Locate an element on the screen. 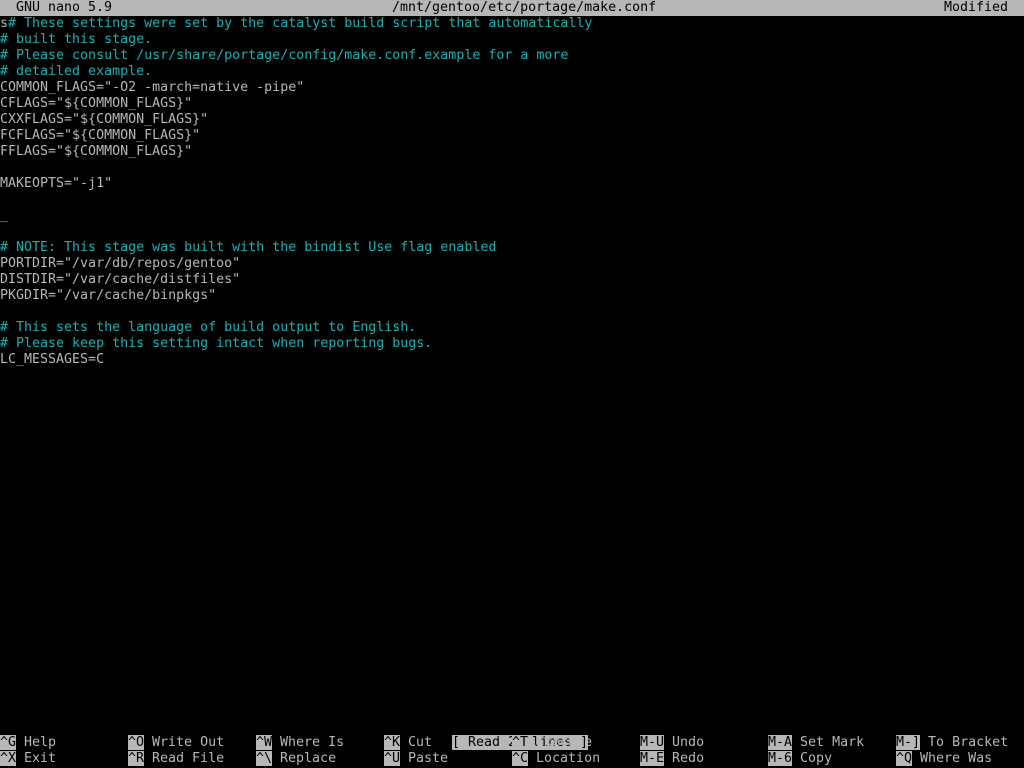 Image resolution: width=1024 pixels, height=768 pixels. editor-line: DISTDIR="/var/cache/distfiles" is located at coordinates (512, 280).